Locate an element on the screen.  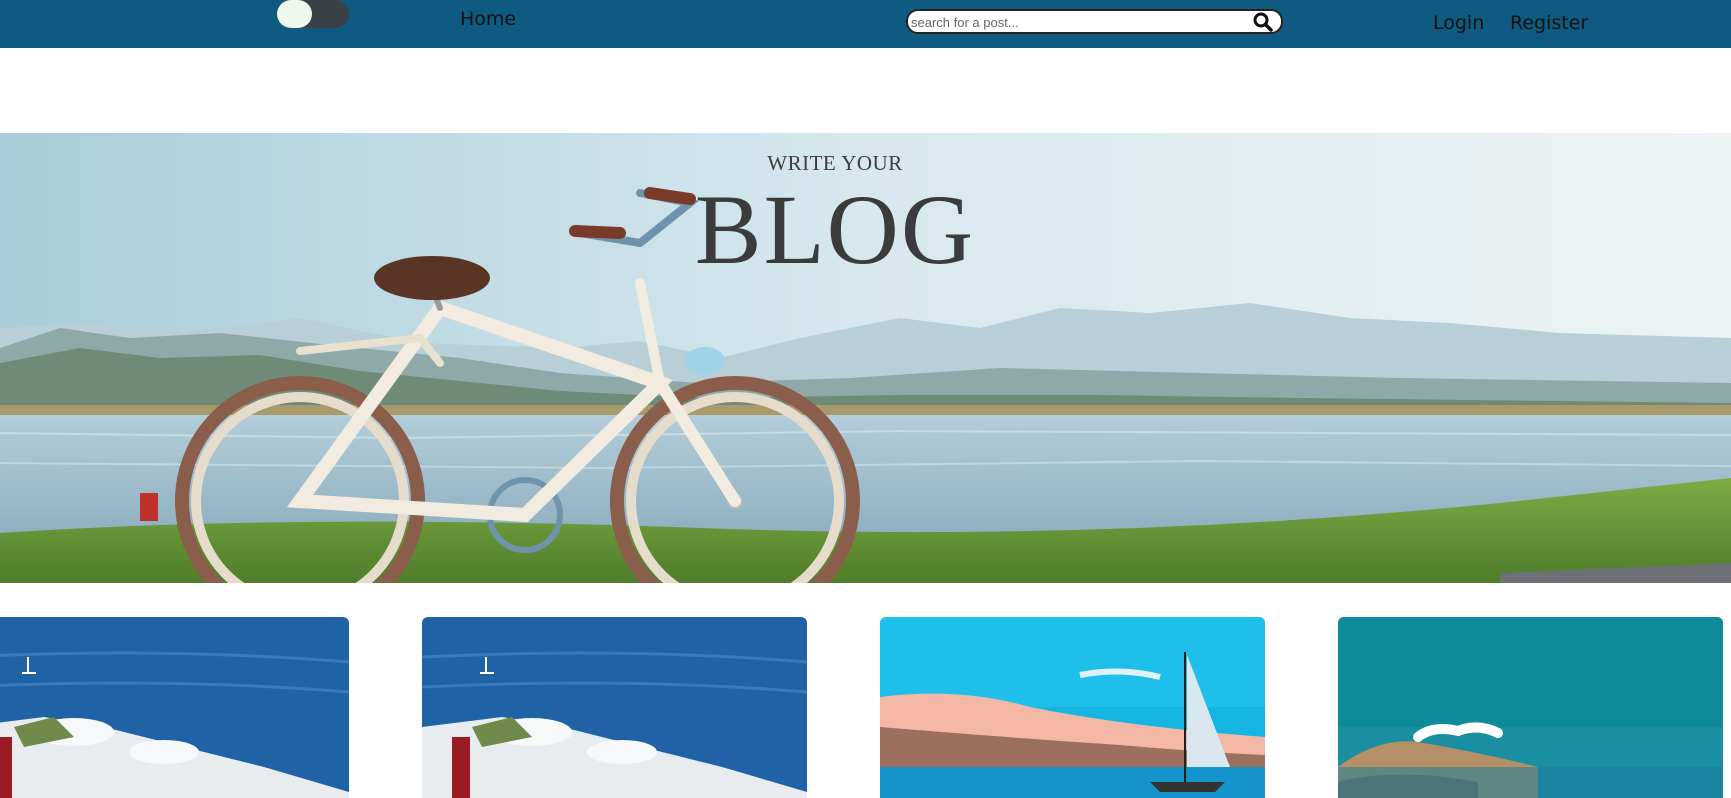
top-navbar: Home Login Register is located at coordinates (865, 24).